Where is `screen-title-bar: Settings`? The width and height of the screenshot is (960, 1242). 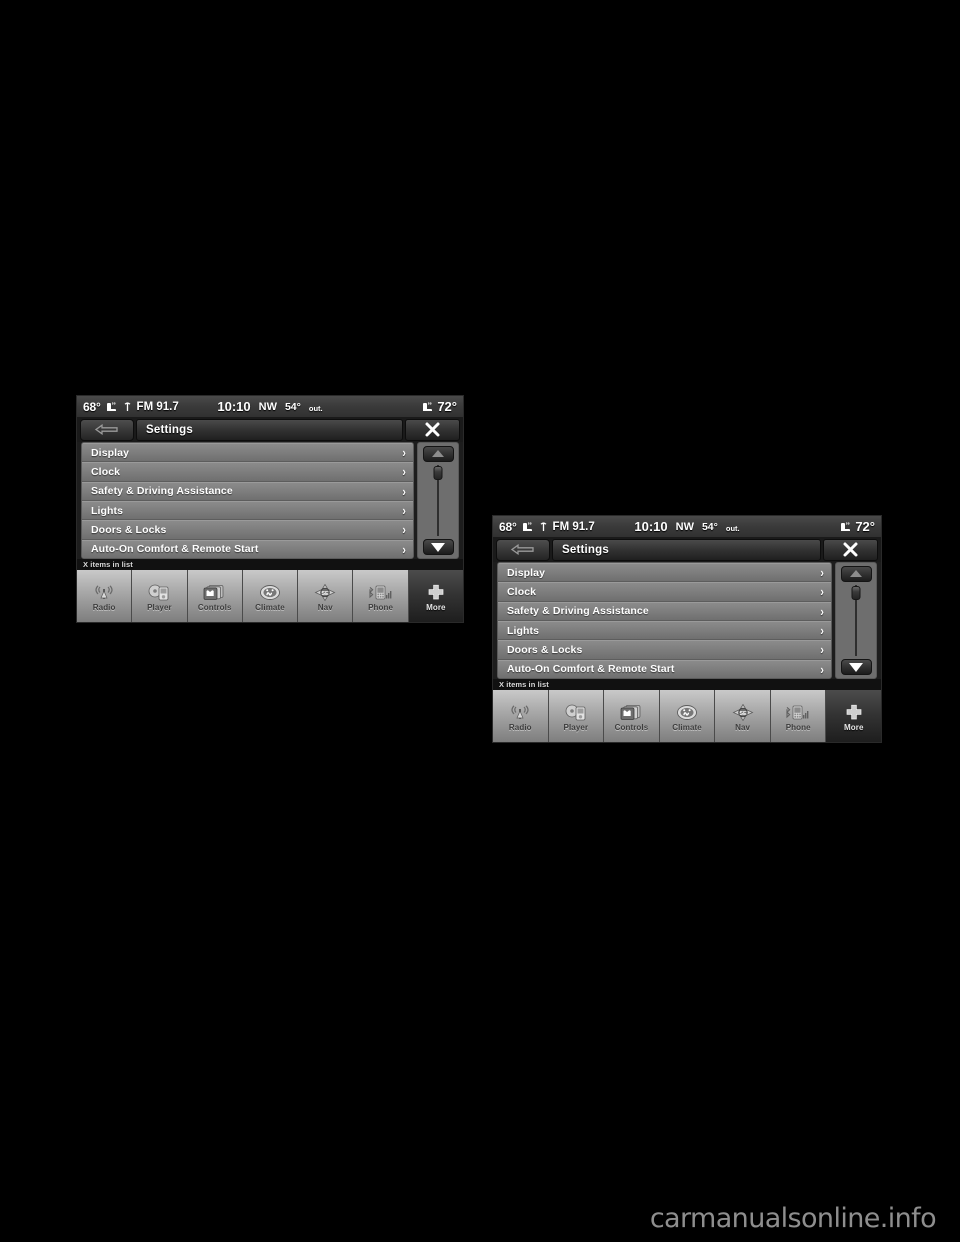
screen-title-bar: Settings is located at coordinates (686, 550).